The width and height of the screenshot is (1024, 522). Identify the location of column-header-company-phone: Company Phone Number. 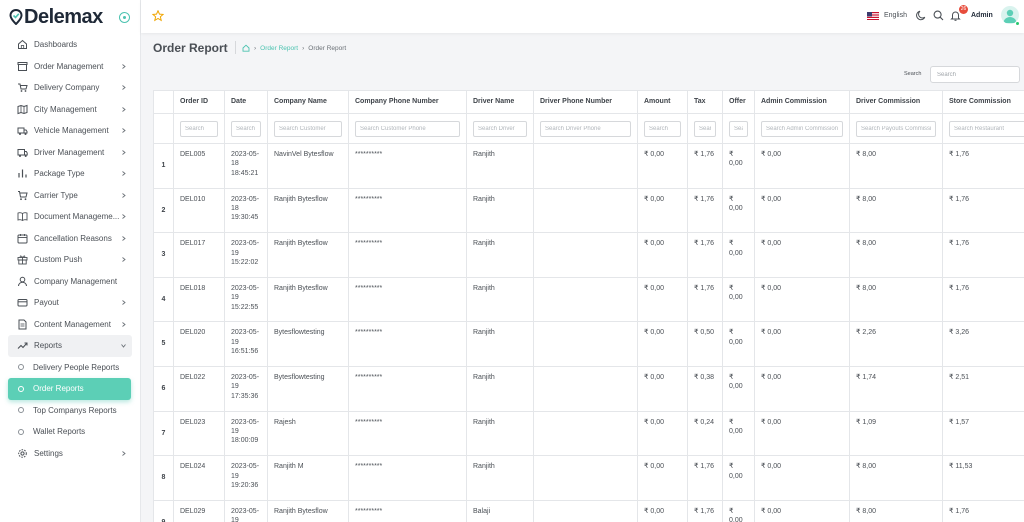
(407, 102).